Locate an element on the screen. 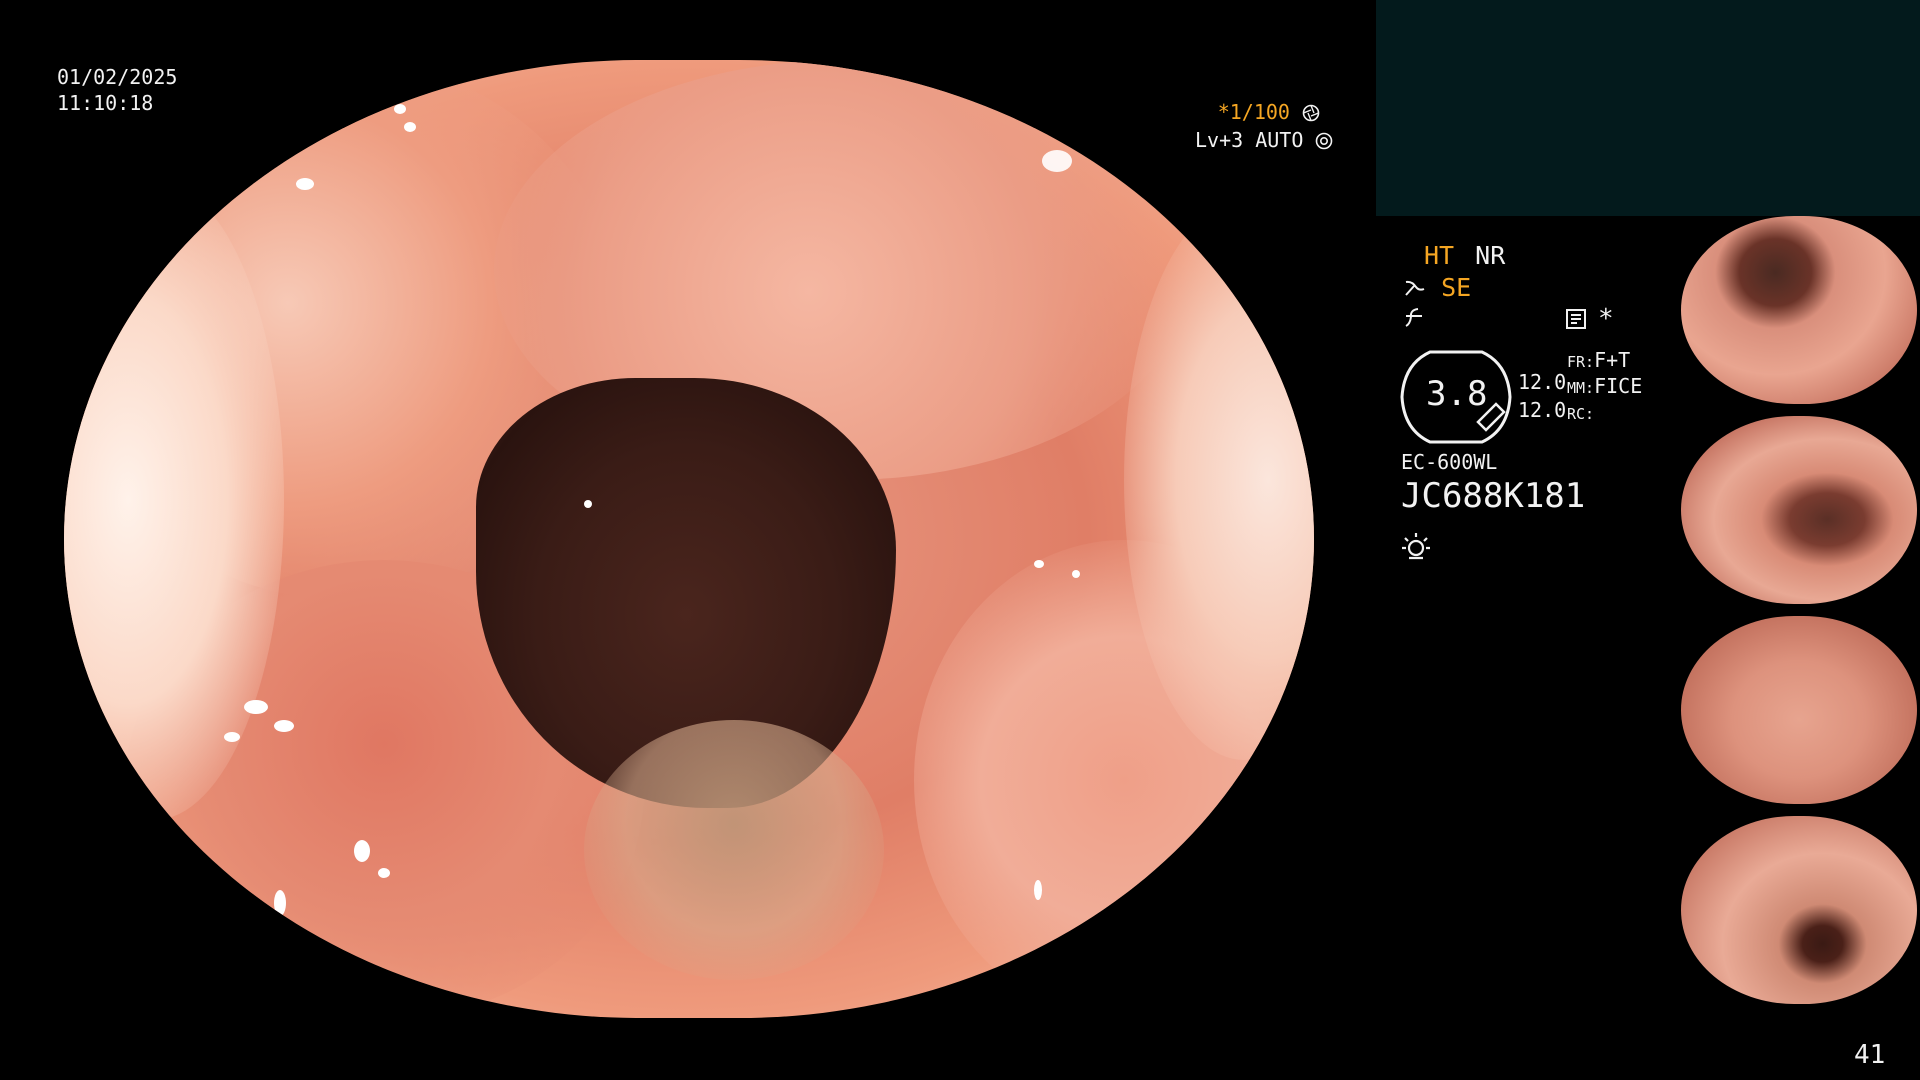 The width and height of the screenshot is (1920, 1080). value-row-1: 12.0 is located at coordinates (1542, 382).